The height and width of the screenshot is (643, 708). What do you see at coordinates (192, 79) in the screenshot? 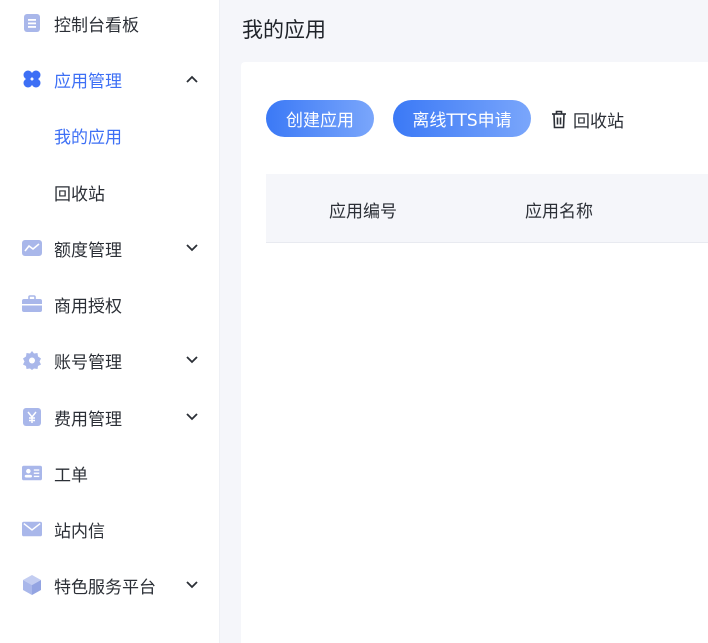
I see `chevron-up-icon` at bounding box center [192, 79].